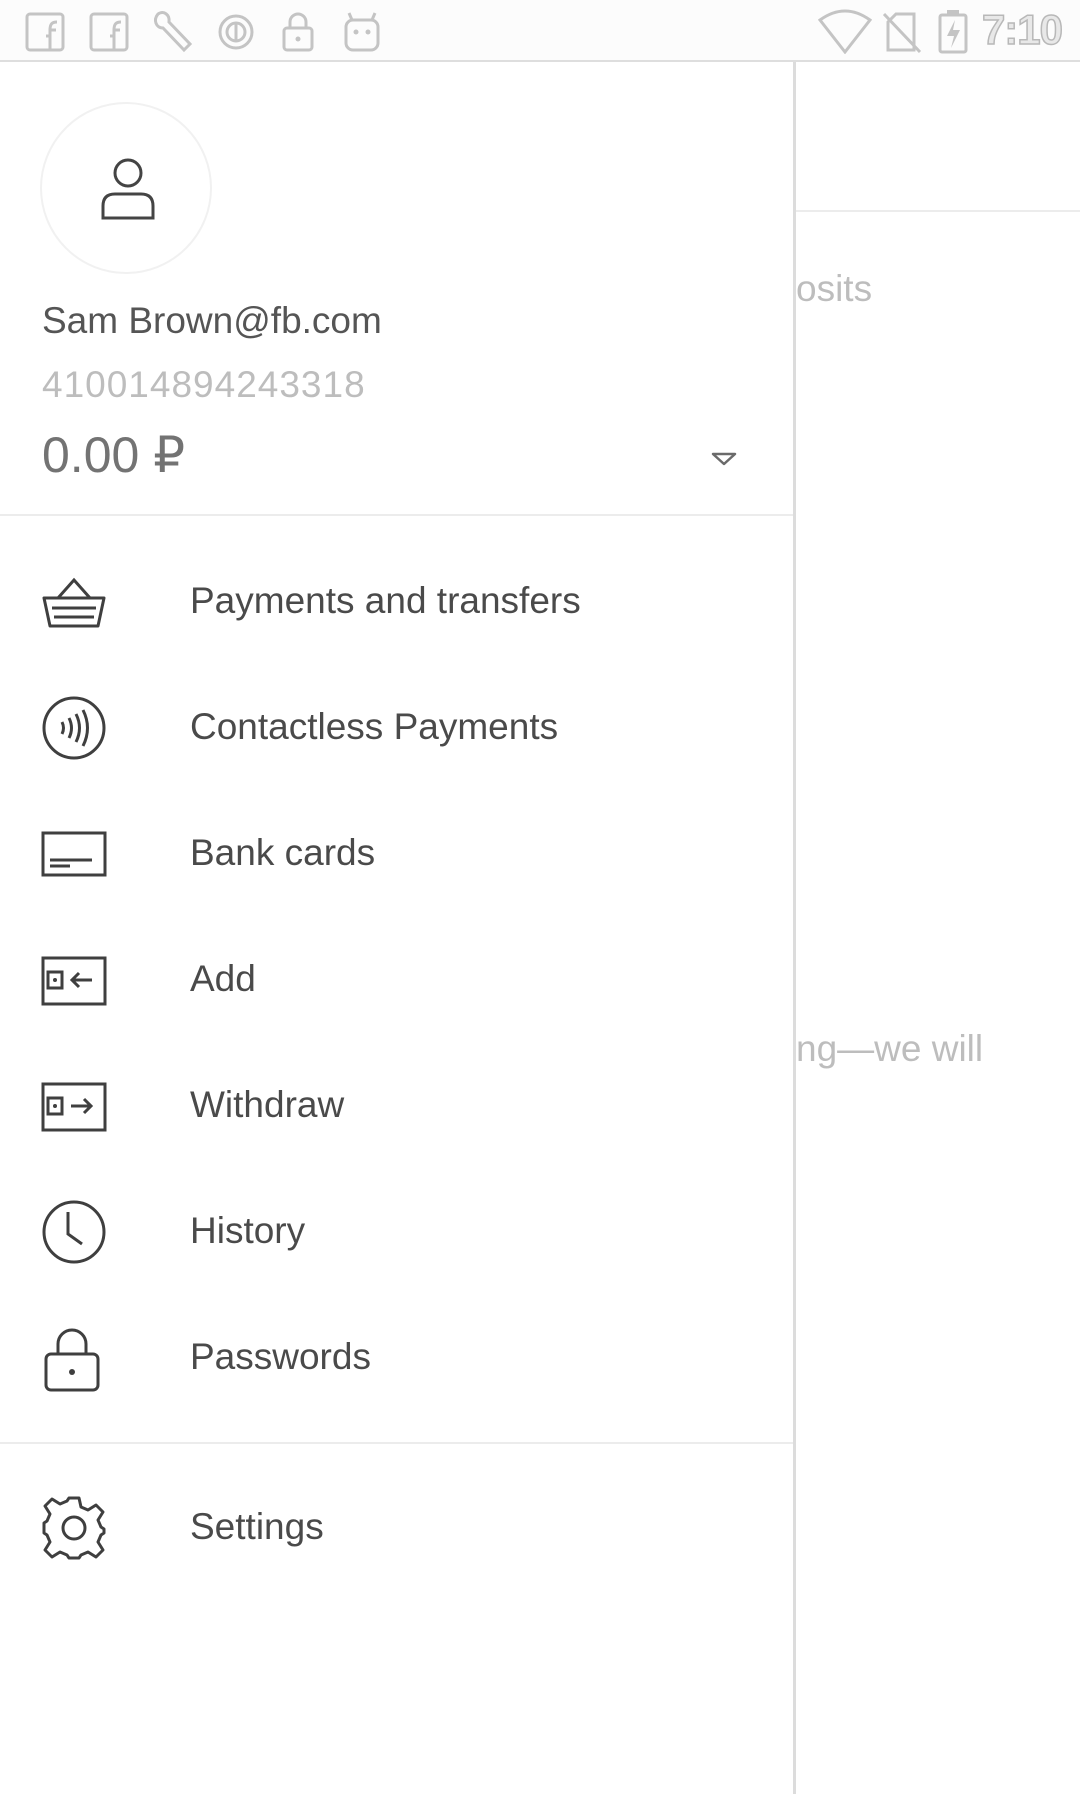  What do you see at coordinates (834, 288) in the screenshot?
I see `background-text-top: osits` at bounding box center [834, 288].